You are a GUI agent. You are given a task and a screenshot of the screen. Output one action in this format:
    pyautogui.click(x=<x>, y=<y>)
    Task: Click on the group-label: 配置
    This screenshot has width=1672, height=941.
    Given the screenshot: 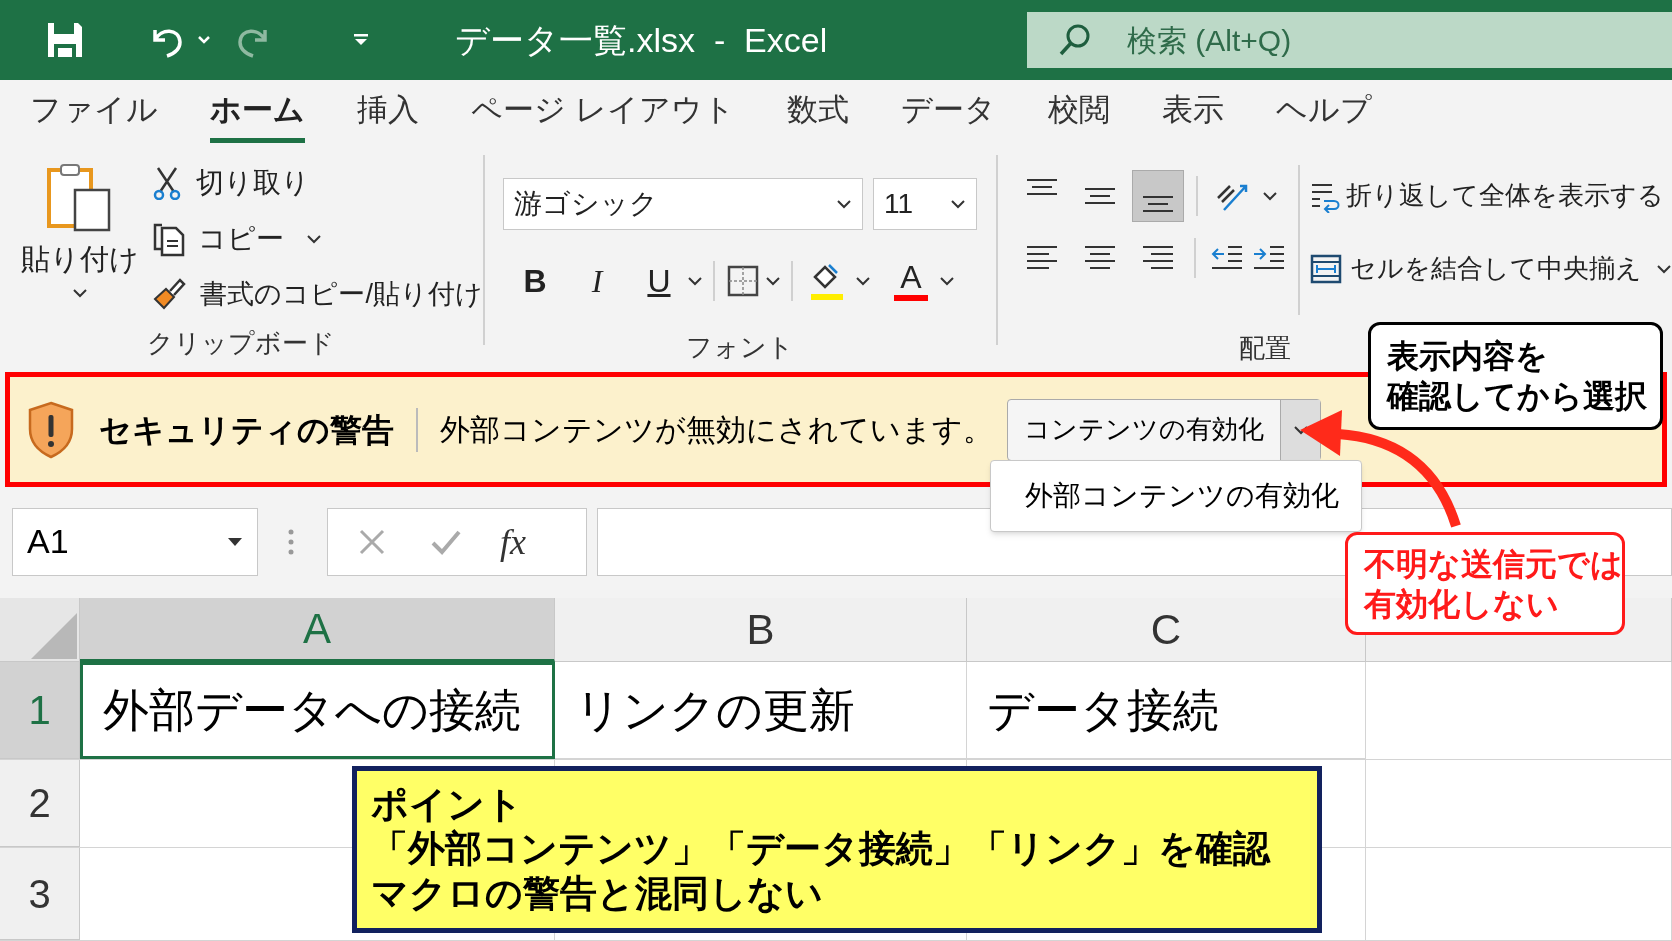 What is the action you would take?
    pyautogui.click(x=1265, y=348)
    